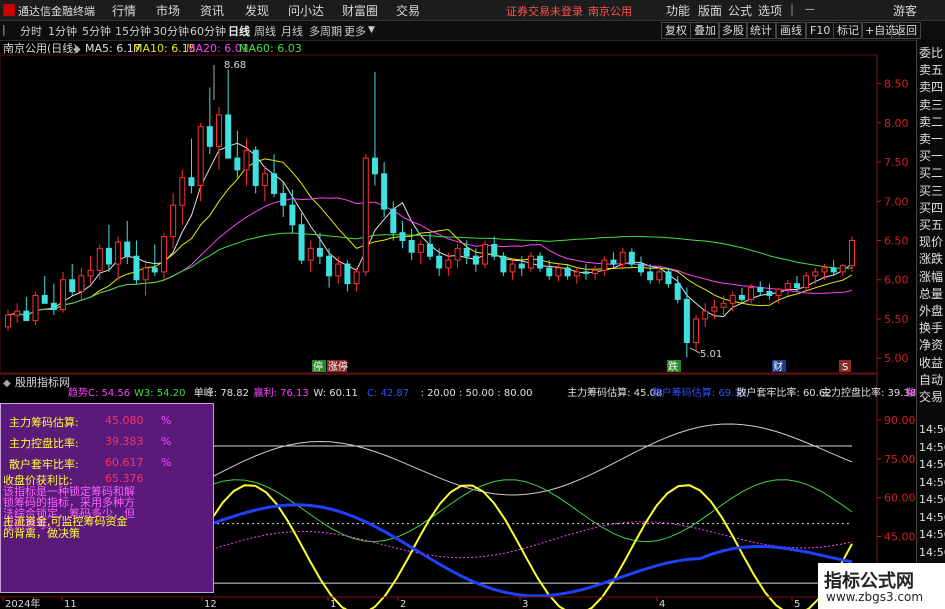 The image size is (945, 609). What do you see at coordinates (408, 10) in the screenshot?
I see `menu-jiaoyi: 交易` at bounding box center [408, 10].